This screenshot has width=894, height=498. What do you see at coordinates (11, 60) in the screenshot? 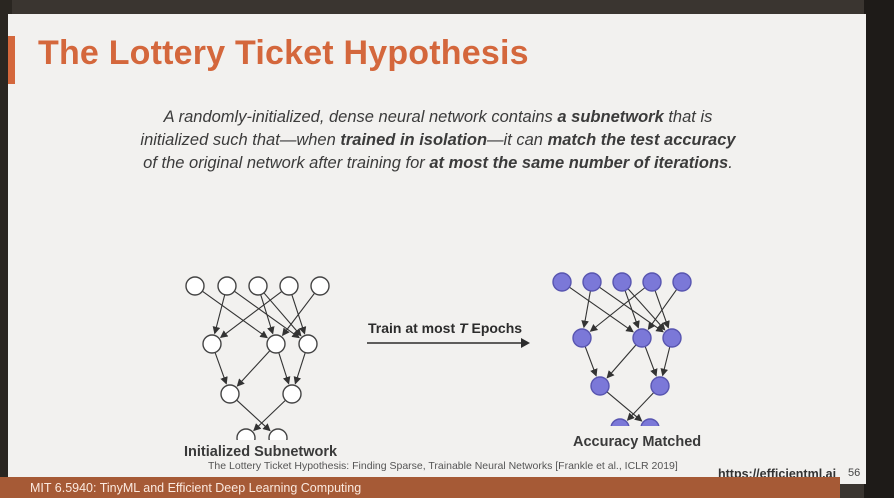
I see `title-accent-bar` at bounding box center [11, 60].